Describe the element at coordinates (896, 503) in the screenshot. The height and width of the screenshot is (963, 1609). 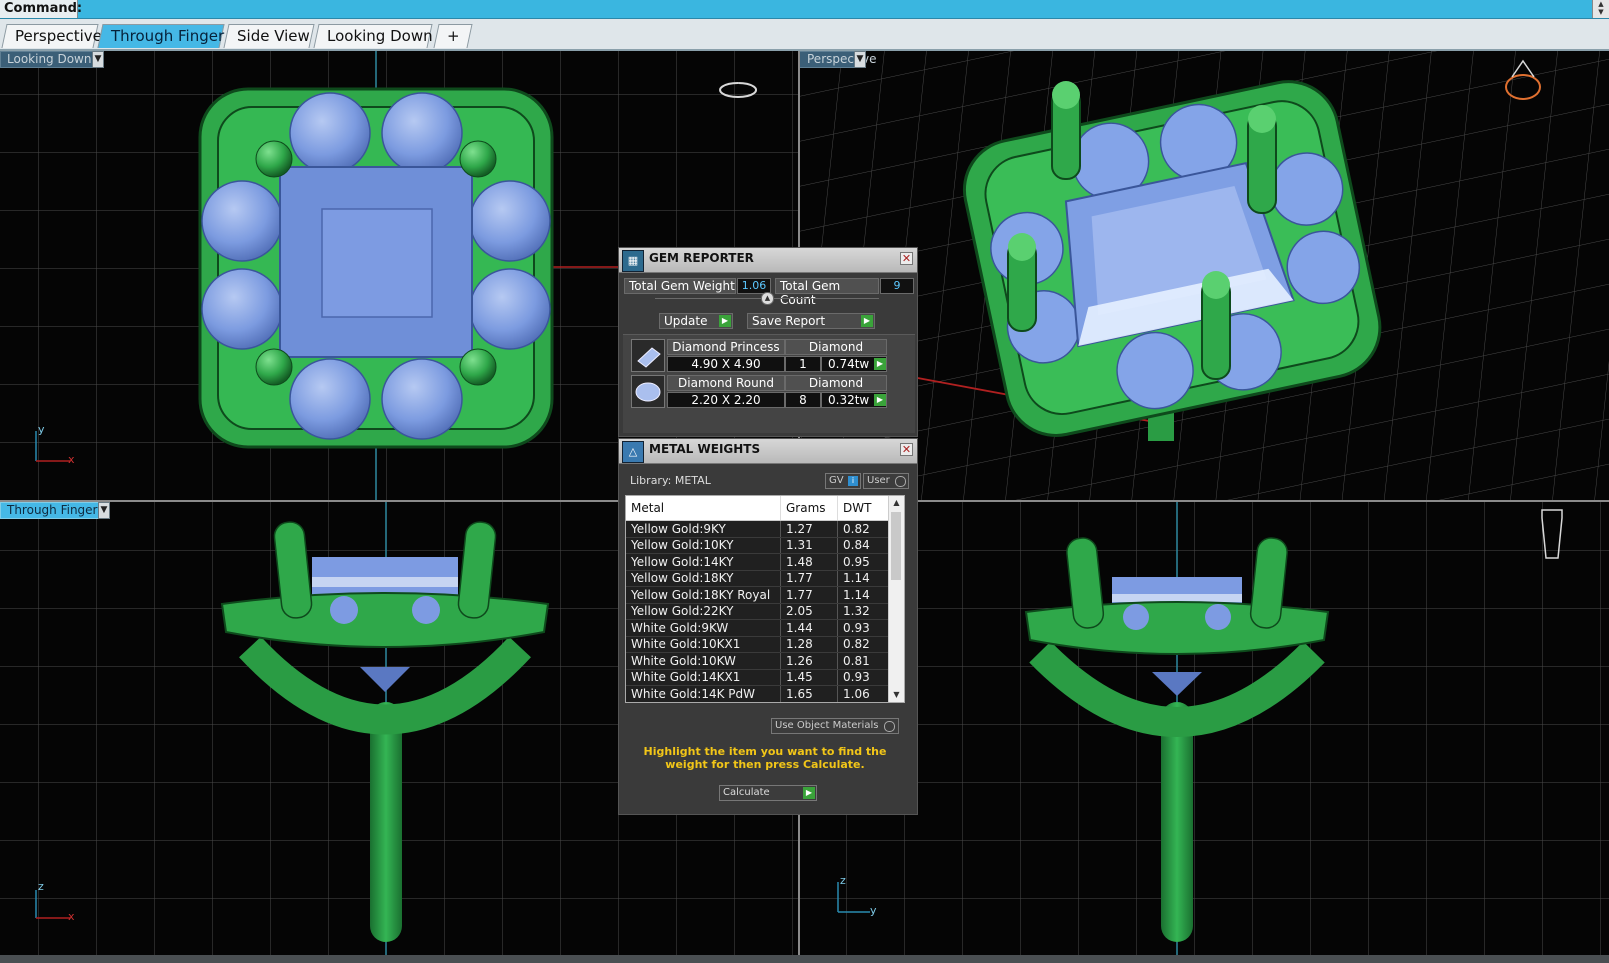
I see `scroll-up-icon: ▲` at that location.